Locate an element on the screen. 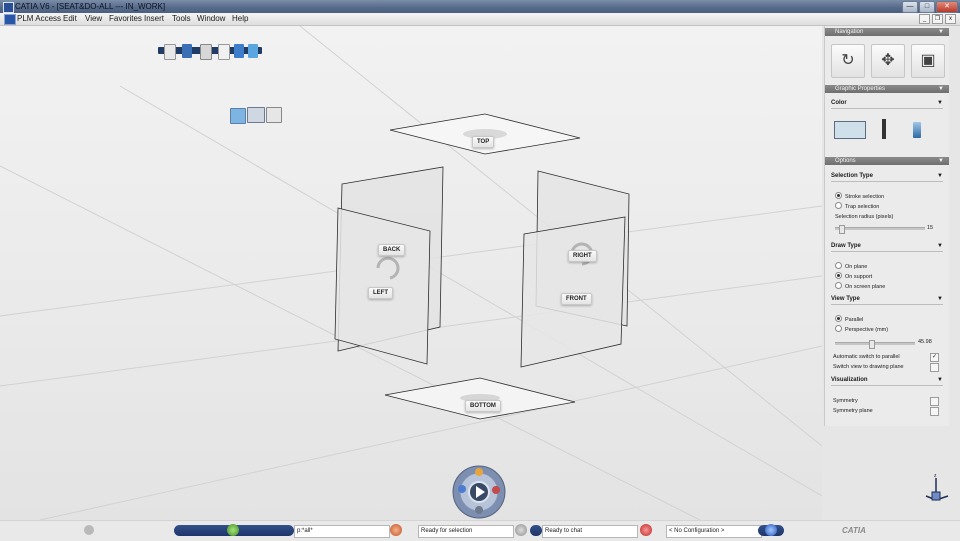  perspective-thumb is located at coordinates (872, 344).